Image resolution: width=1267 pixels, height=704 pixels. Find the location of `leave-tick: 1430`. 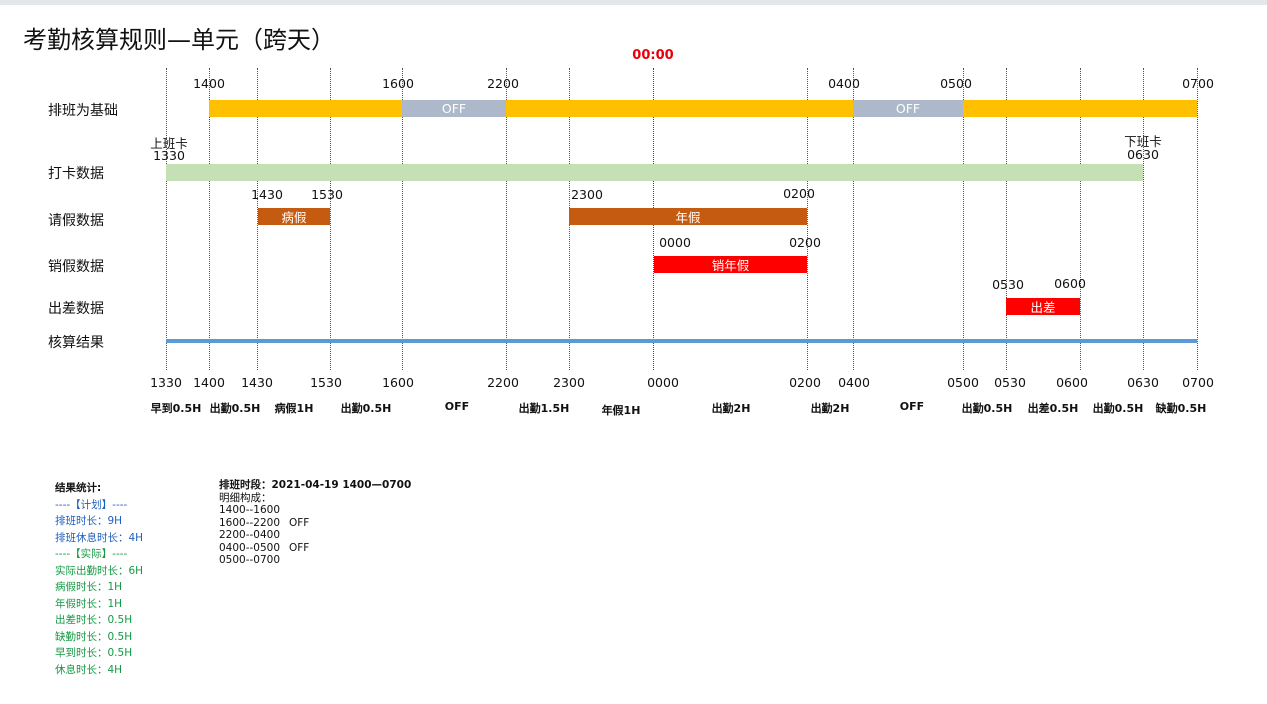

leave-tick: 1430 is located at coordinates (267, 194).